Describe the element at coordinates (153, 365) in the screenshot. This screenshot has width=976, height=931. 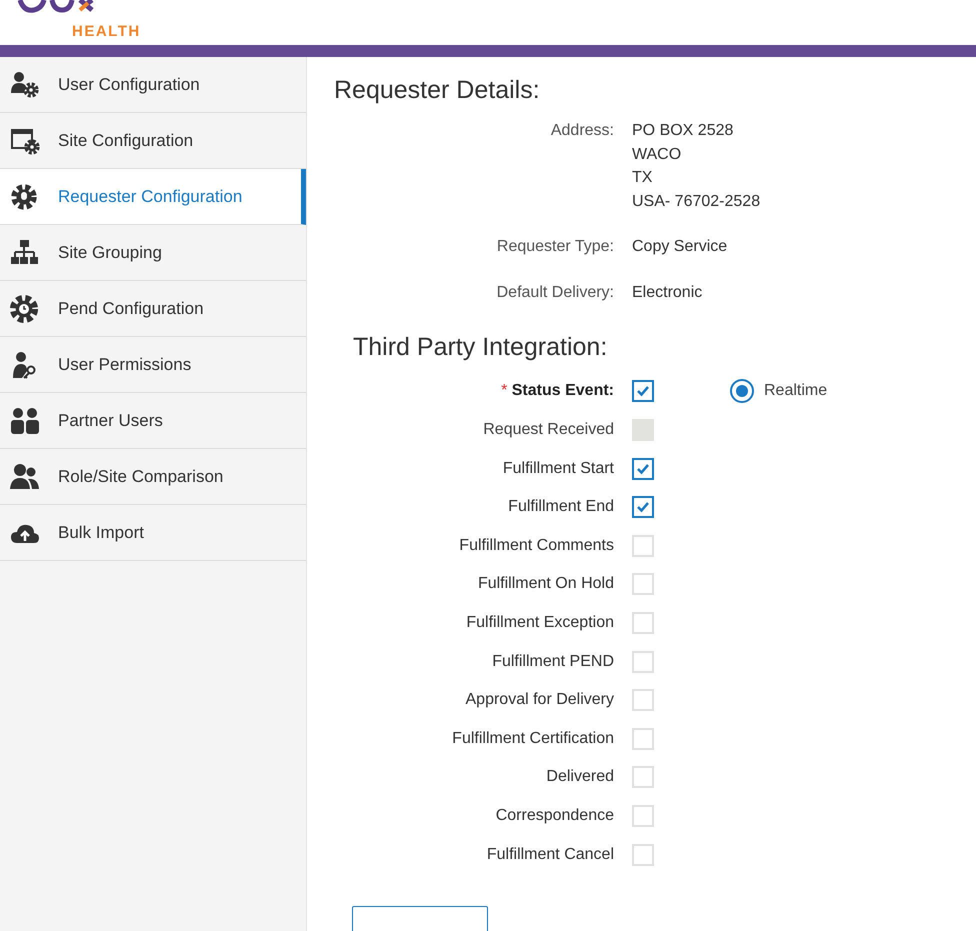
I see `sidebar-item: User Permissions` at that location.